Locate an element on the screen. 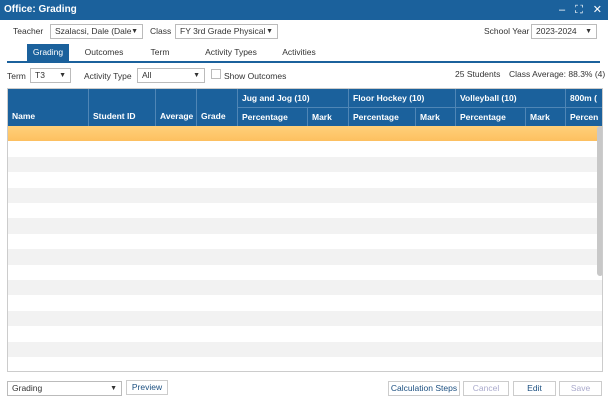  group-header-jug-and-jog-10: Jug and Jog (10) is located at coordinates (293, 98).